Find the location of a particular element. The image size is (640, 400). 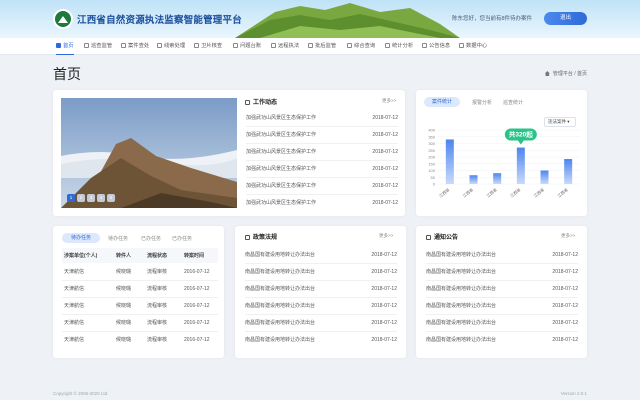

version: Version 2.0.1 is located at coordinates (573, 393).